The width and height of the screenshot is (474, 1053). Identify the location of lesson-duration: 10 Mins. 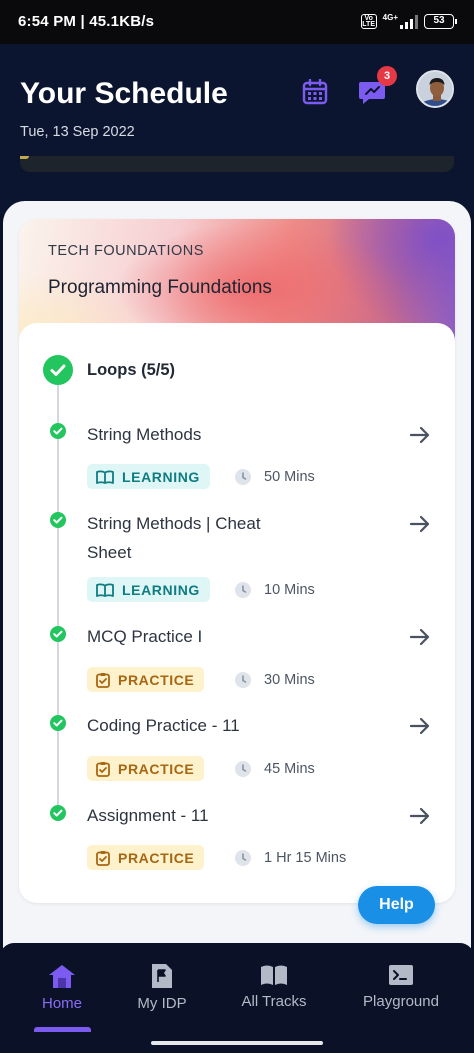
(289, 590).